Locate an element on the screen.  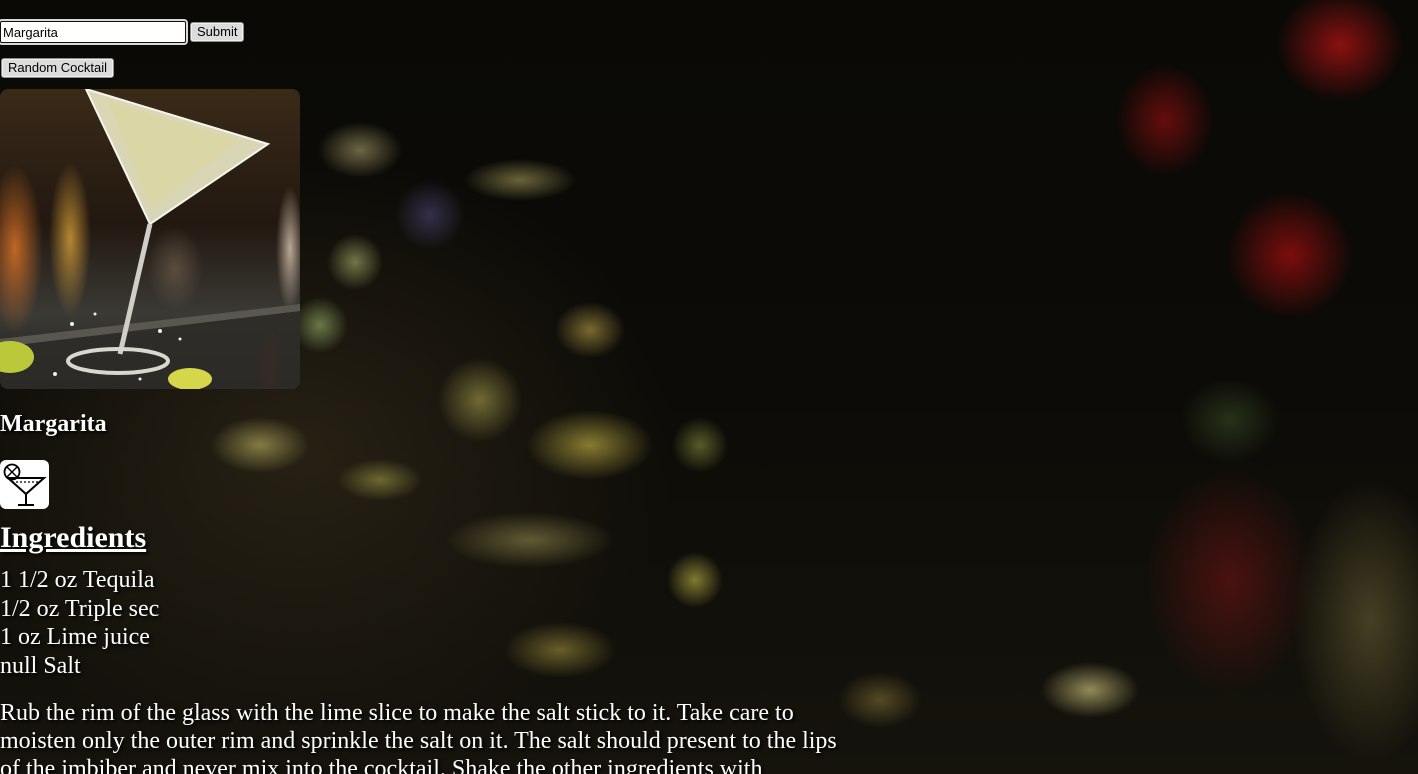
submit-button: Submit is located at coordinates (217, 32).